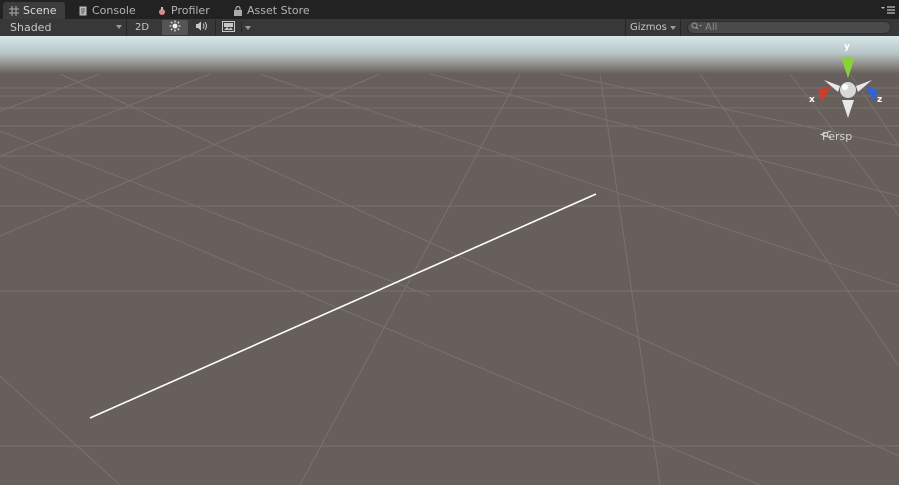 The height and width of the screenshot is (485, 899). What do you see at coordinates (449, 55) in the screenshot?
I see `sky-horizon` at bounding box center [449, 55].